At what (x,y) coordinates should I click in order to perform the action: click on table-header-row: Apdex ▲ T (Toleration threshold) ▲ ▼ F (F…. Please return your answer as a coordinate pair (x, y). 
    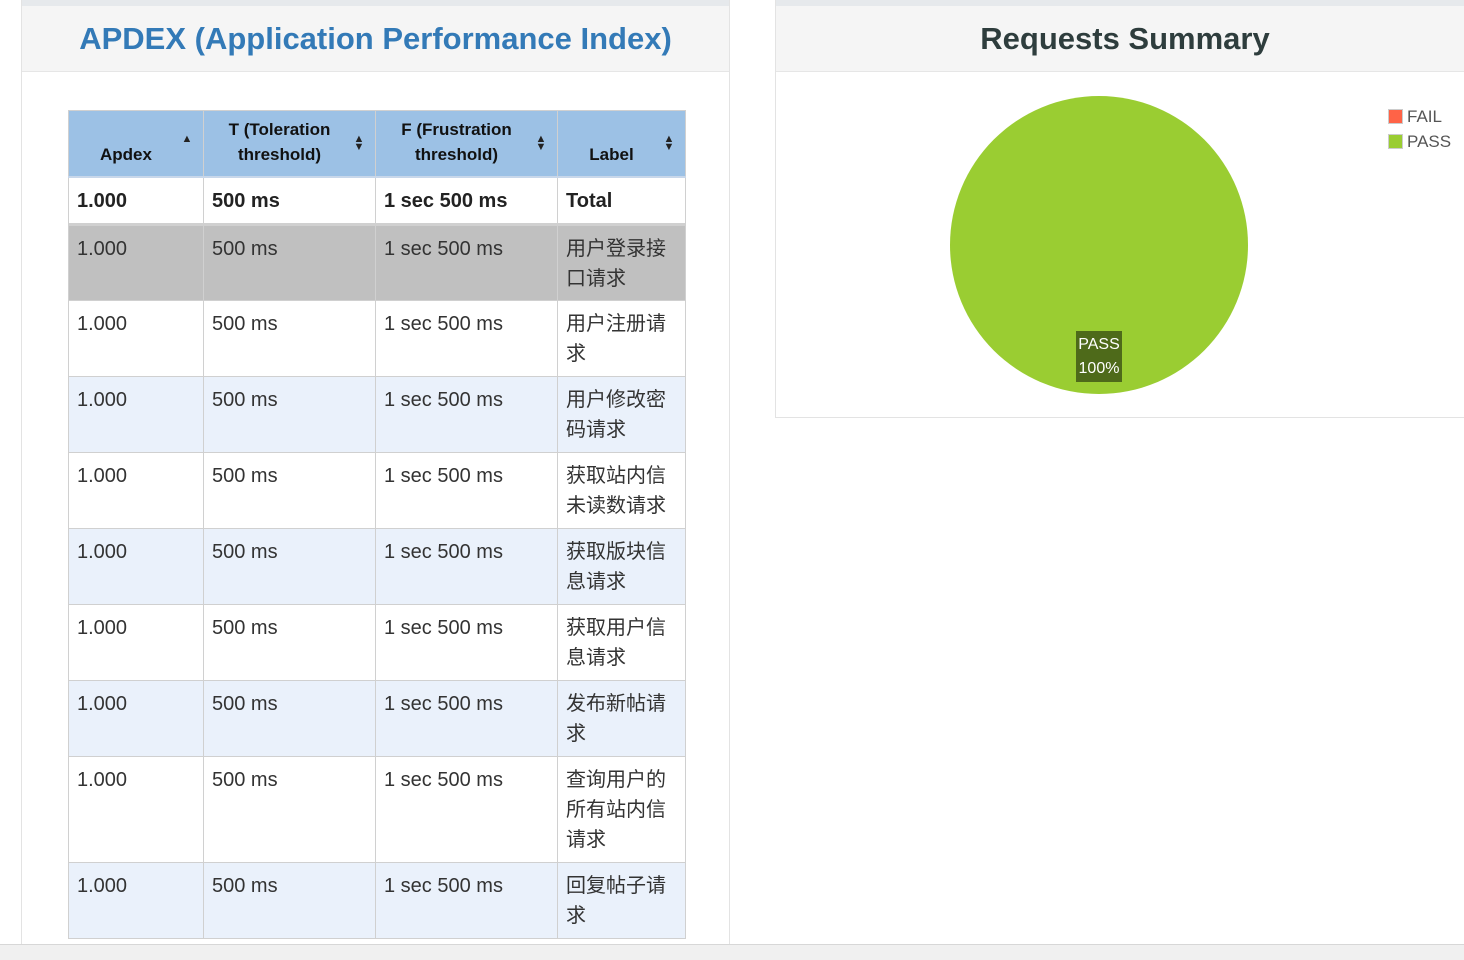
    Looking at the image, I should click on (377, 144).